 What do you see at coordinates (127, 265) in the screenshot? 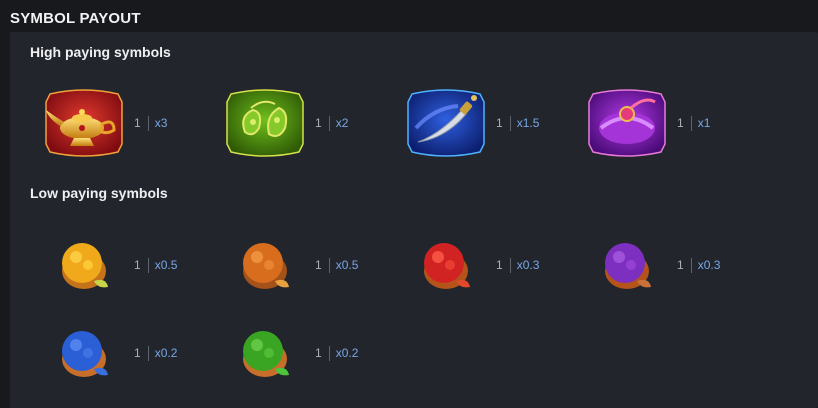
I see `symbol-yellow-spice: 1 x0.5` at bounding box center [127, 265].